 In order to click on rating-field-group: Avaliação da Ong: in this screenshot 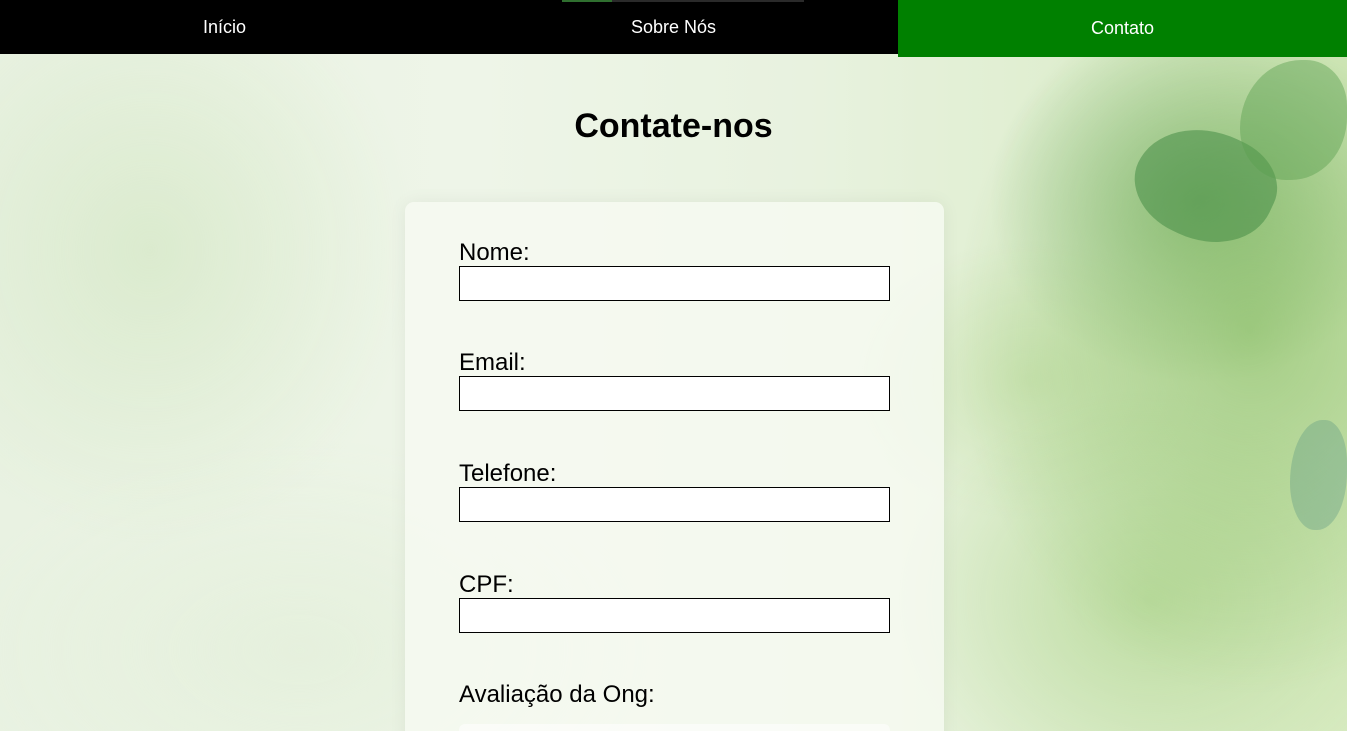, I will do `click(557, 695)`.